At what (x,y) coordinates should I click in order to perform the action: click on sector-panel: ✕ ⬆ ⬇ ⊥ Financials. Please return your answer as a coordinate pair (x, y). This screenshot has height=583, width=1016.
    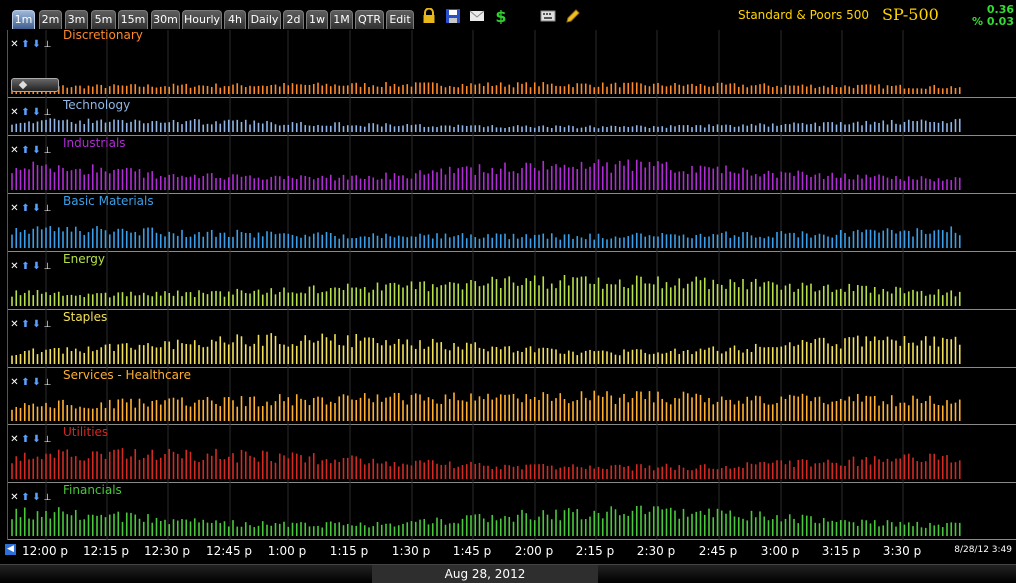
    Looking at the image, I should click on (512, 511).